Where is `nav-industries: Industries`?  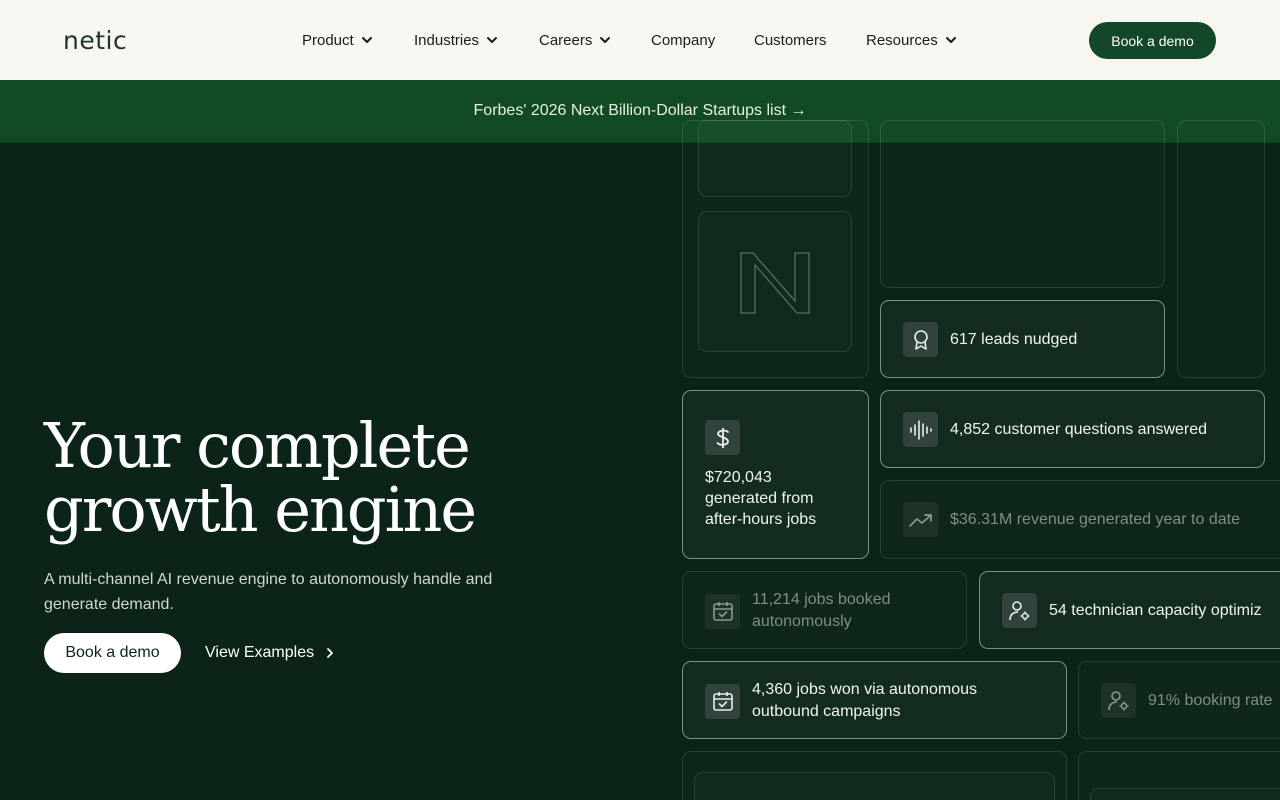 nav-industries: Industries is located at coordinates (456, 40).